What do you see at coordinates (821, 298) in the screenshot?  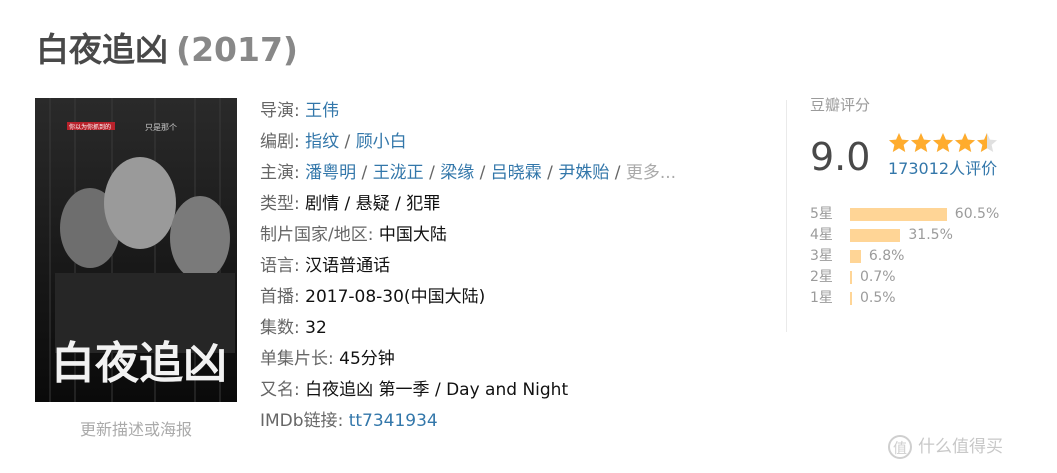 I see `rating-bar-label: 1星` at bounding box center [821, 298].